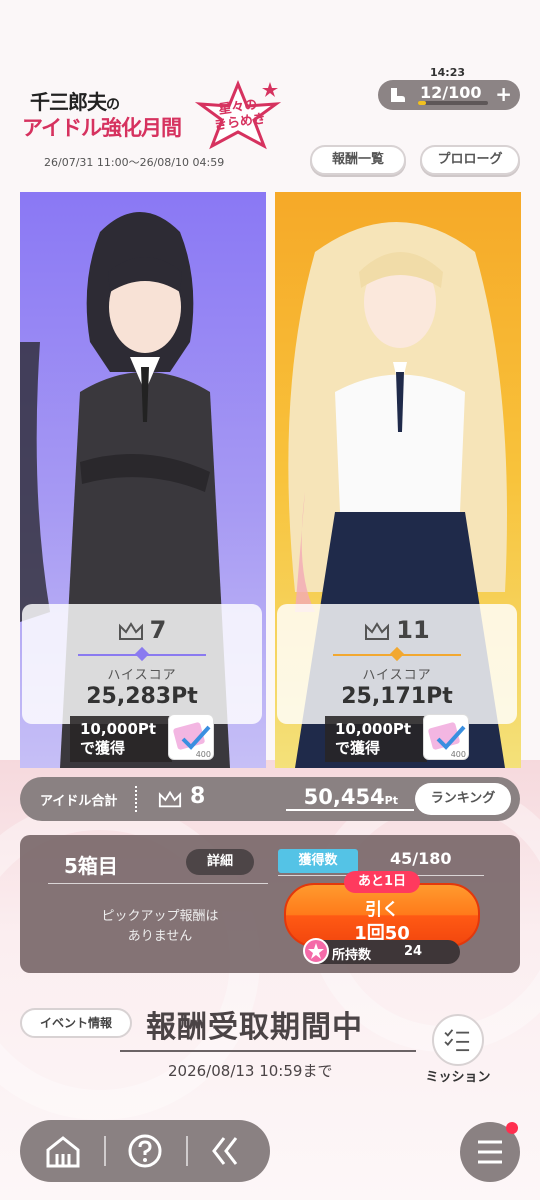  I want to click on score-panel-right: 11 ハイスコア 25,171Pt, so click(397, 664).